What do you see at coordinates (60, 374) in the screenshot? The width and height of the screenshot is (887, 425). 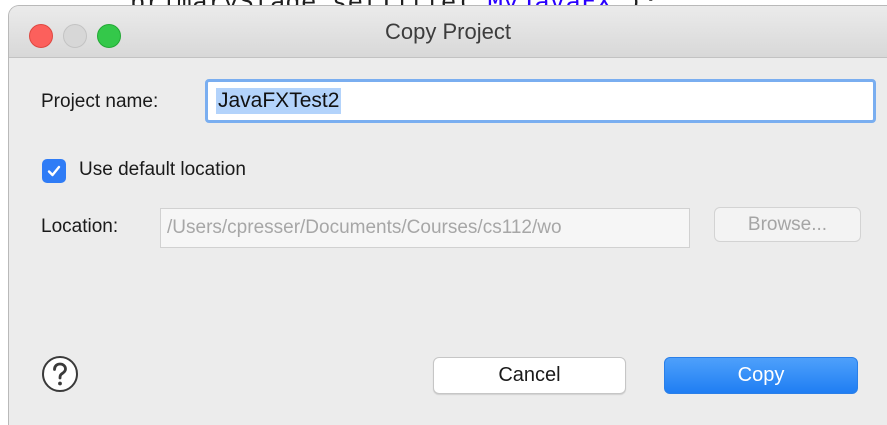 I see `question-mark-icon` at bounding box center [60, 374].